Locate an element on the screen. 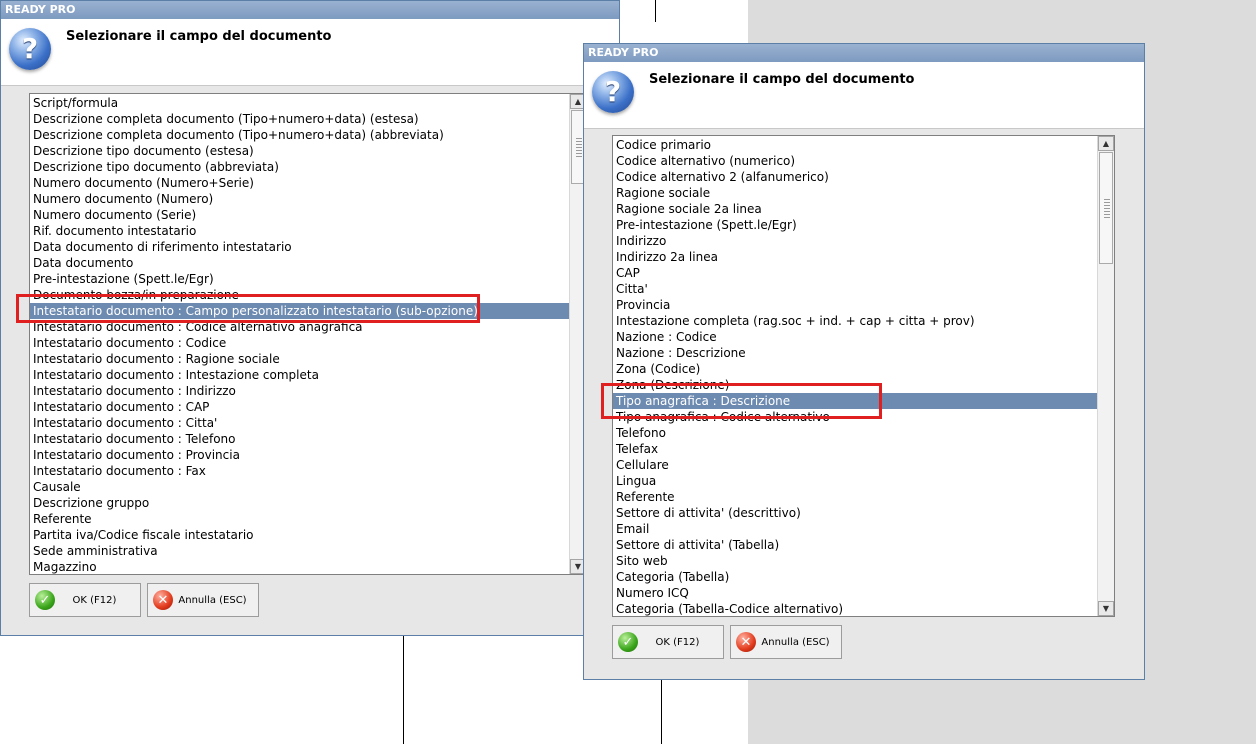  list-item: Lingua is located at coordinates (855, 481).